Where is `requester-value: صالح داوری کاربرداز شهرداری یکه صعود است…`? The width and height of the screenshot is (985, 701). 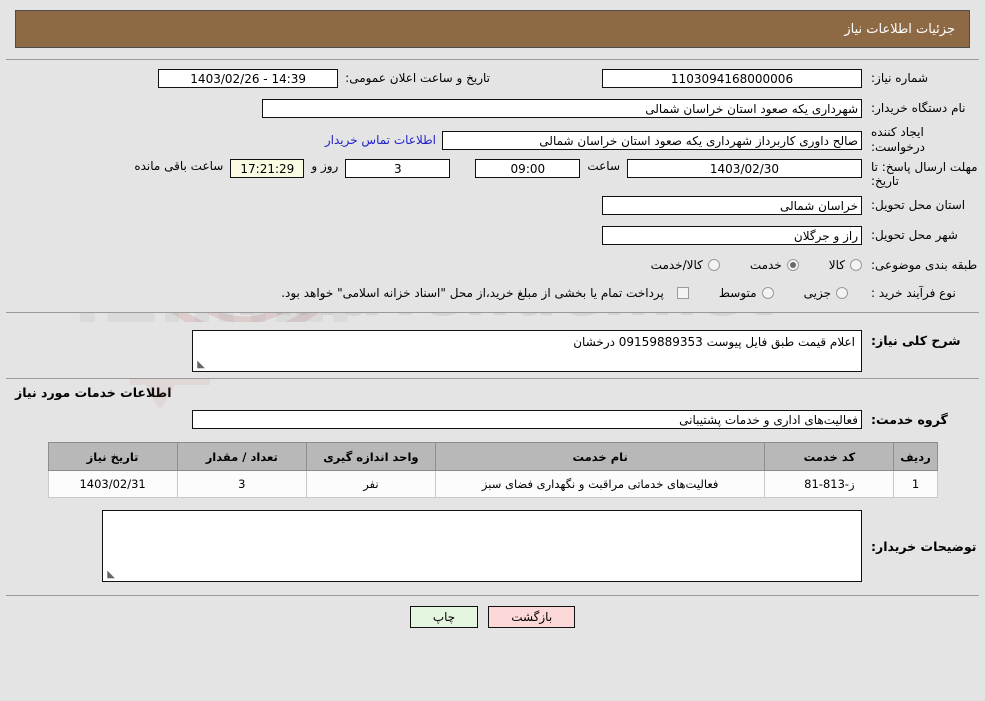
requester-value: صالح داوری کاربرداز شهرداری یکه صعود است… is located at coordinates (652, 140).